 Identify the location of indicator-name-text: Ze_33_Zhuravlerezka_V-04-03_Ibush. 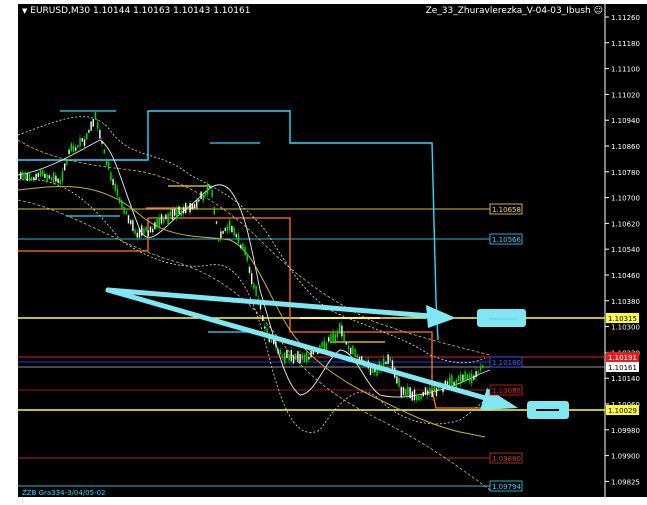
(508, 11).